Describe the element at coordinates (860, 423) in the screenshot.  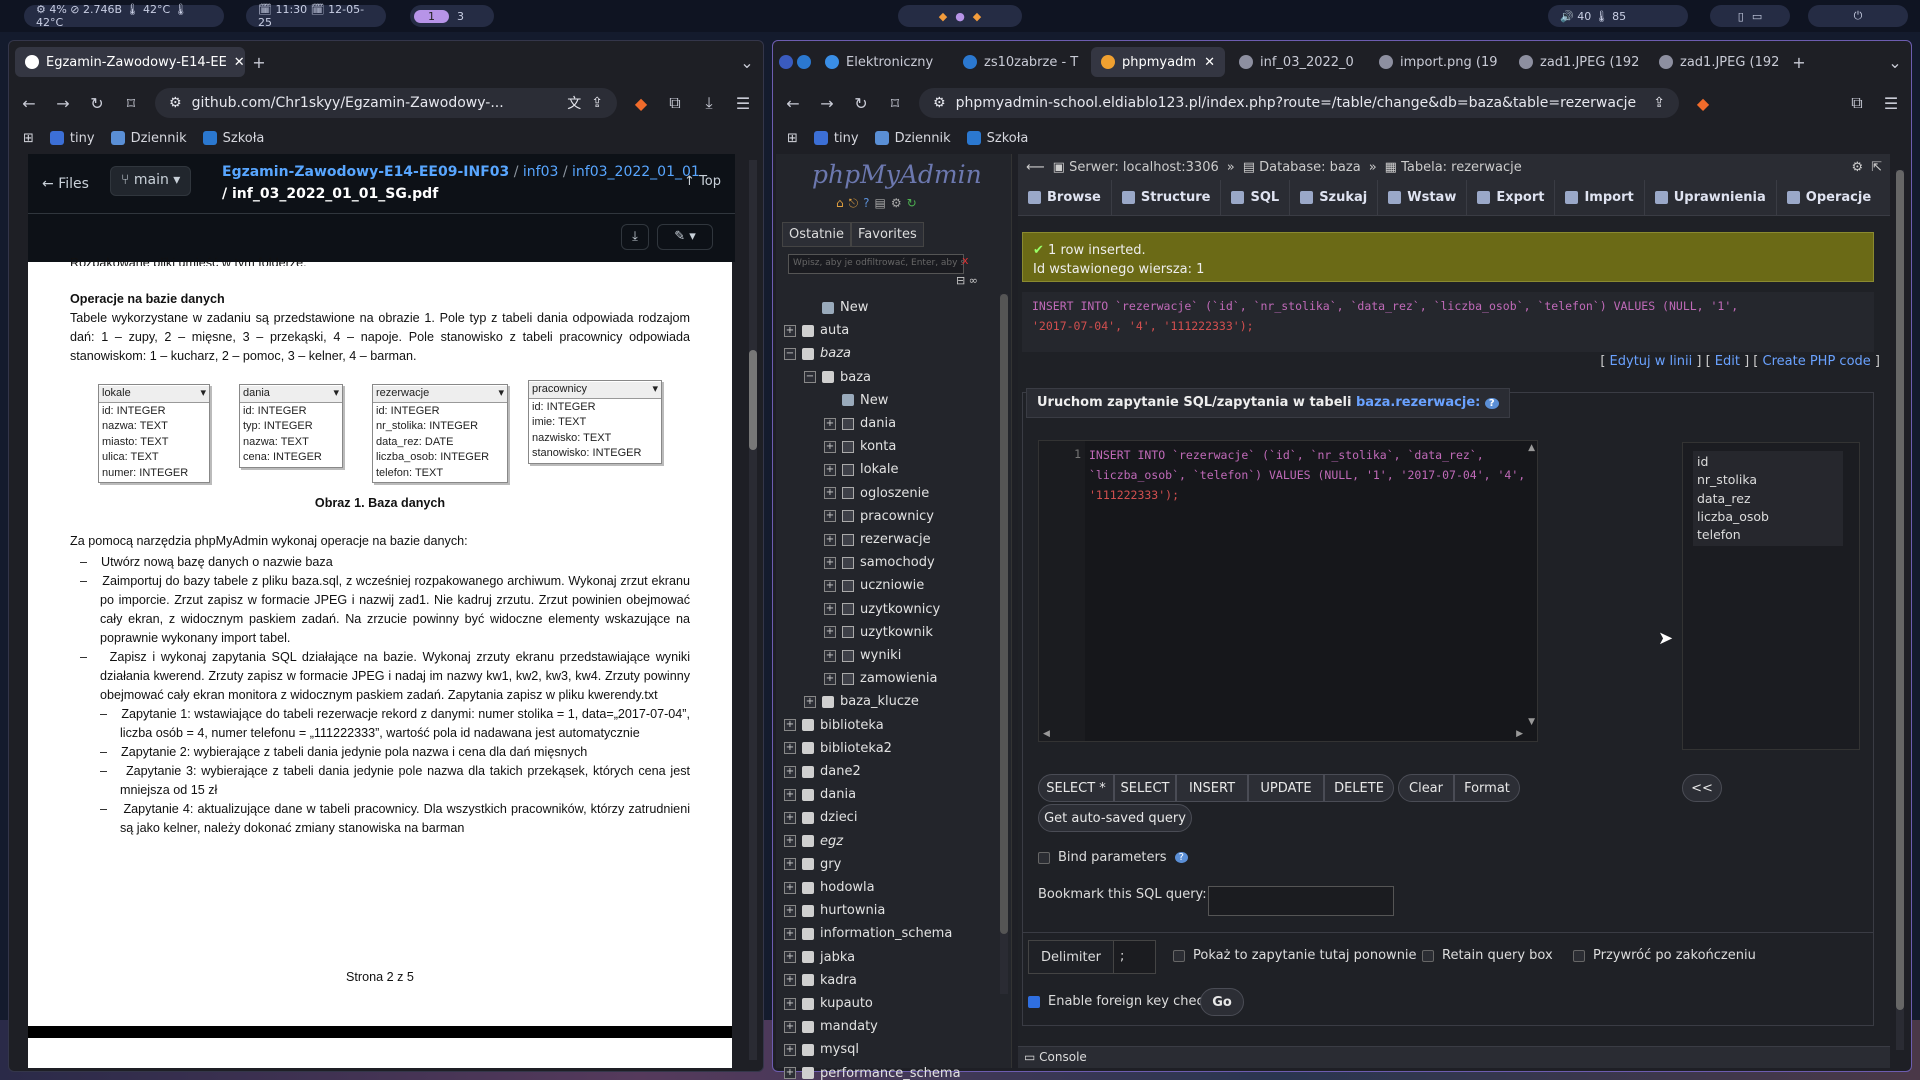
I see `tree-item-dania: + dania` at that location.